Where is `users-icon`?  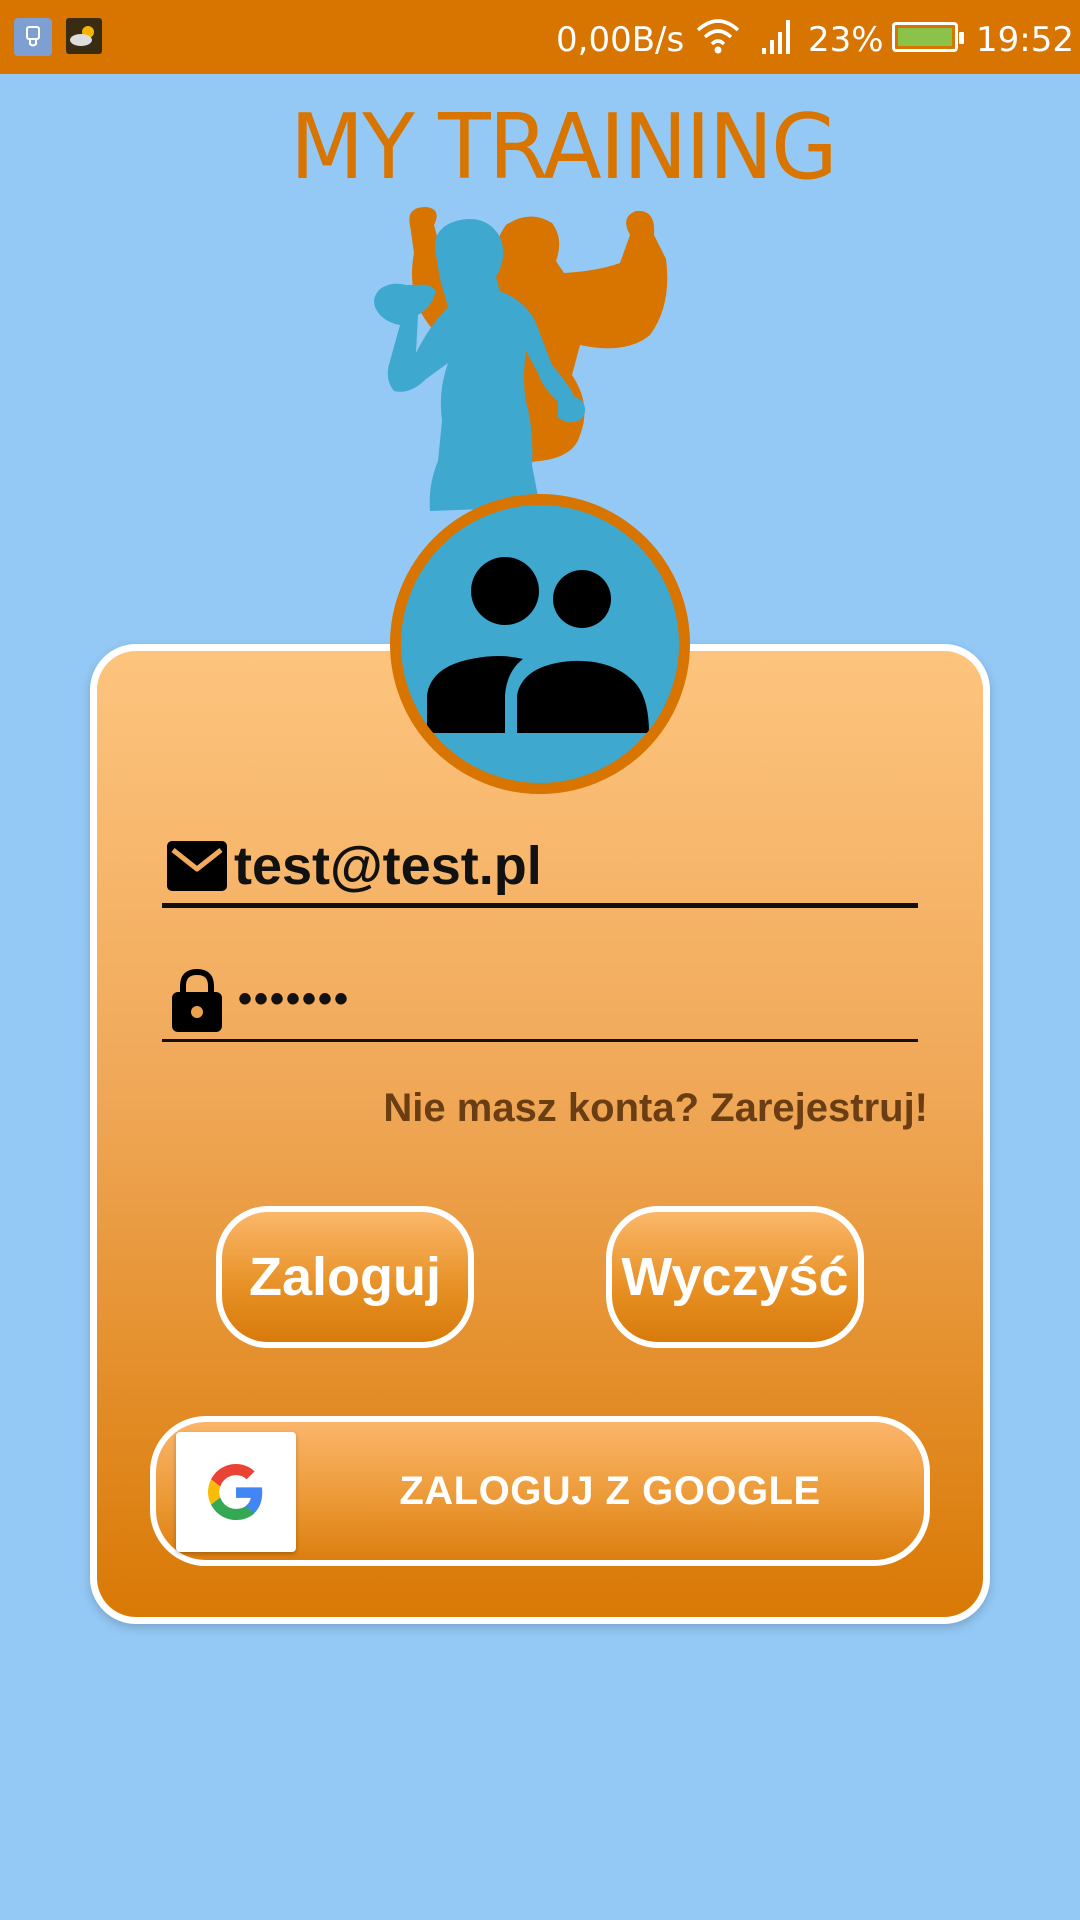
users-icon is located at coordinates (538, 645).